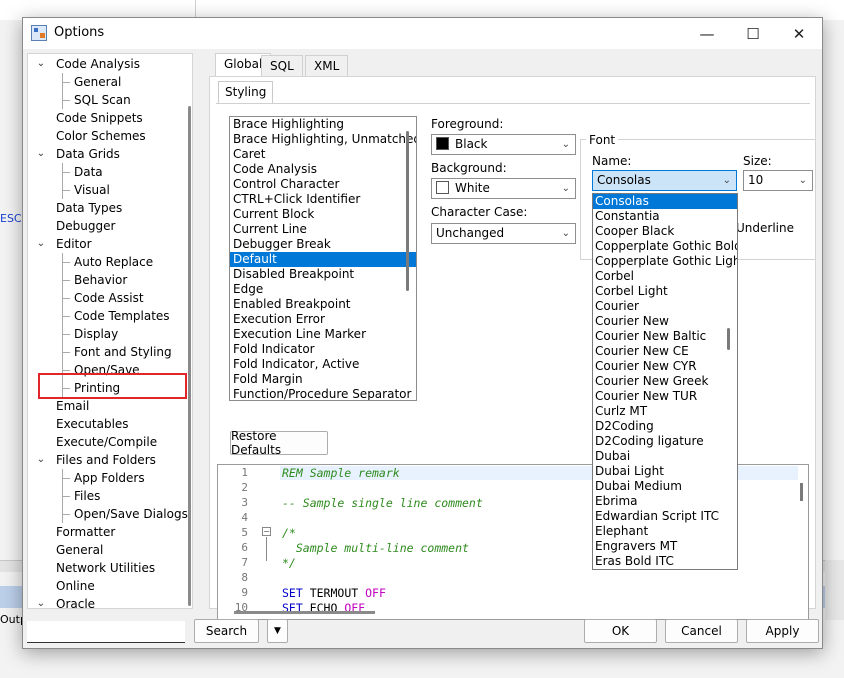 The width and height of the screenshot is (844, 678). What do you see at coordinates (189, 356) in the screenshot?
I see `tree-scrollbar` at bounding box center [189, 356].